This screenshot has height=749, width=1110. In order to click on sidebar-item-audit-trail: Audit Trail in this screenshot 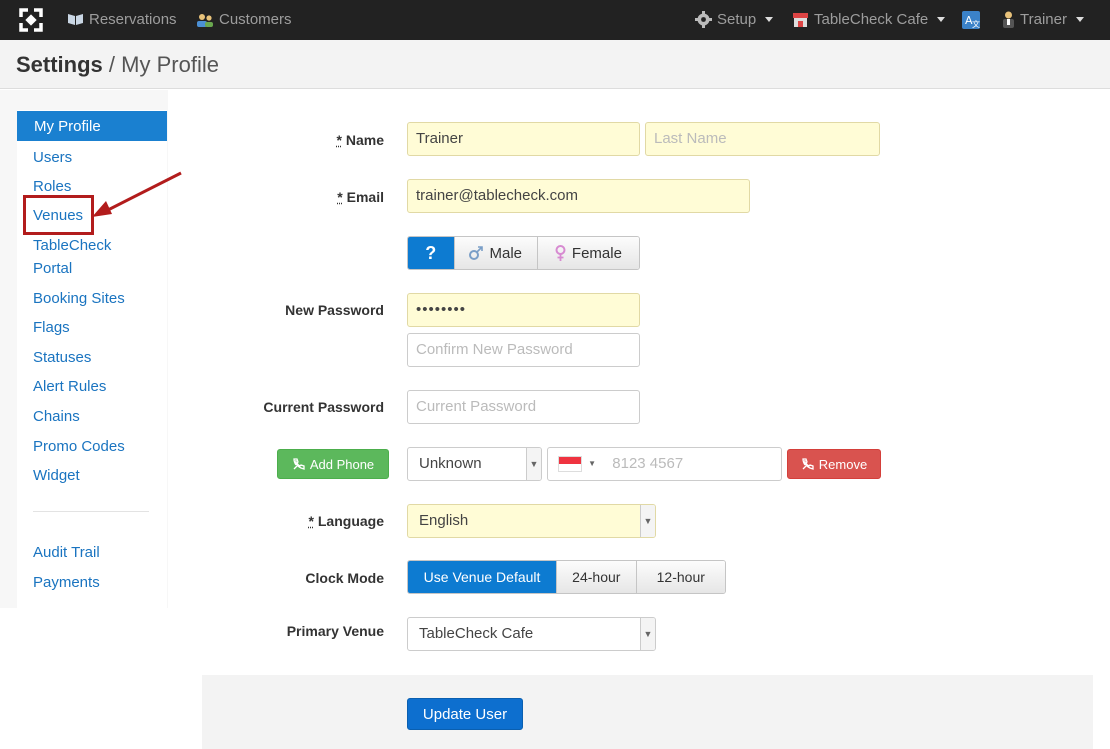, I will do `click(66, 552)`.